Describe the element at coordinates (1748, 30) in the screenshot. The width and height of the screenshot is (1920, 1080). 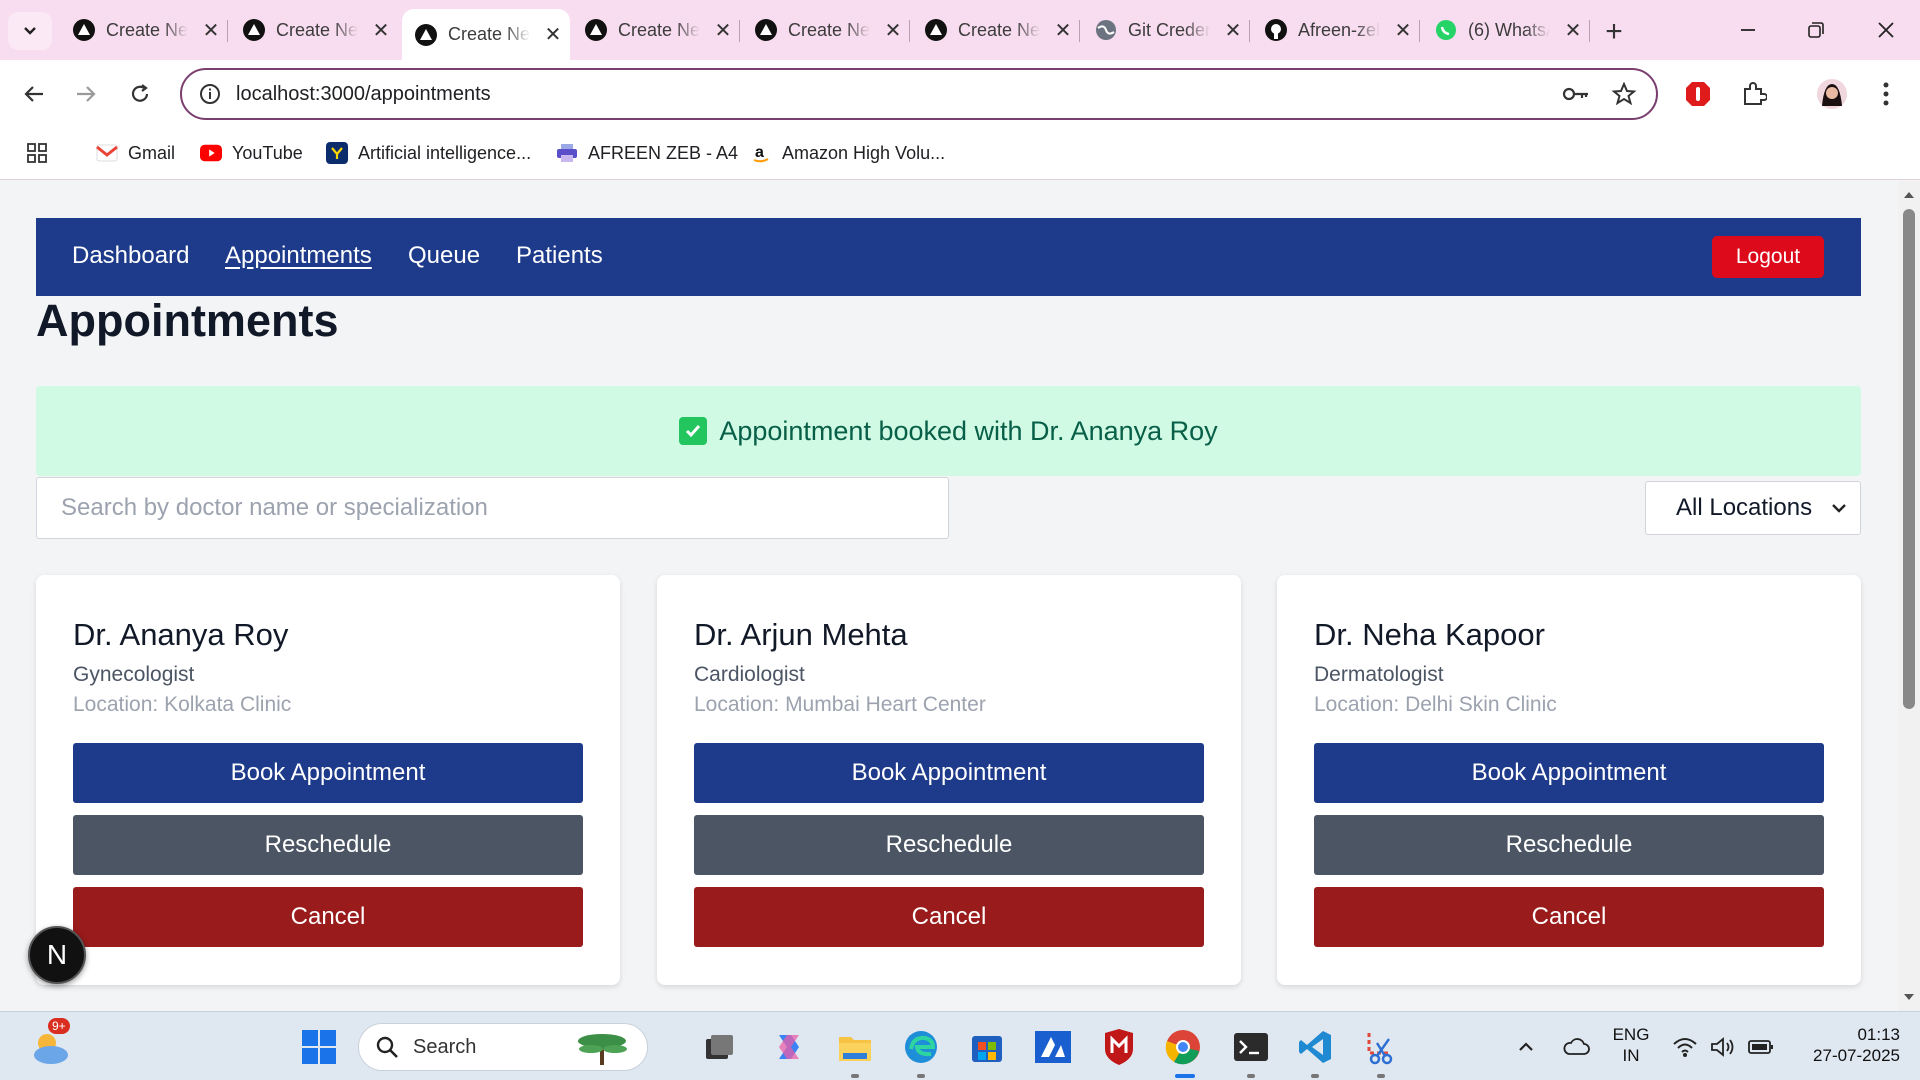
I see `minimize-button` at that location.